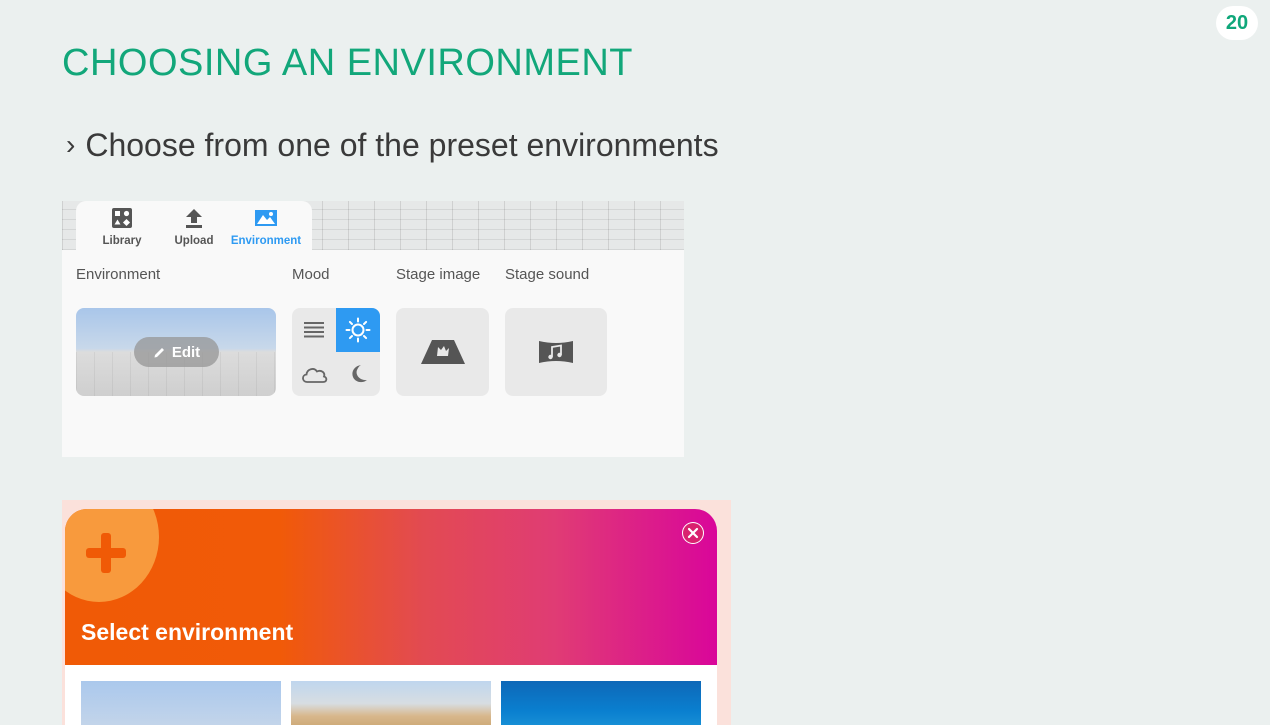 Image resolution: width=1270 pixels, height=725 pixels. I want to click on tab-library-label: Library, so click(122, 241).